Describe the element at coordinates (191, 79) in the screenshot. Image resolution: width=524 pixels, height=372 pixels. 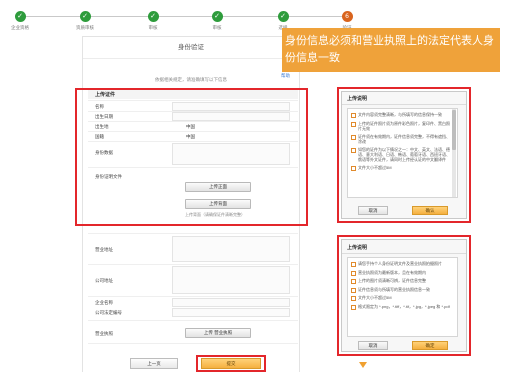
I see `form-notice: 依据相关规定，请准确填写以下信息` at that location.